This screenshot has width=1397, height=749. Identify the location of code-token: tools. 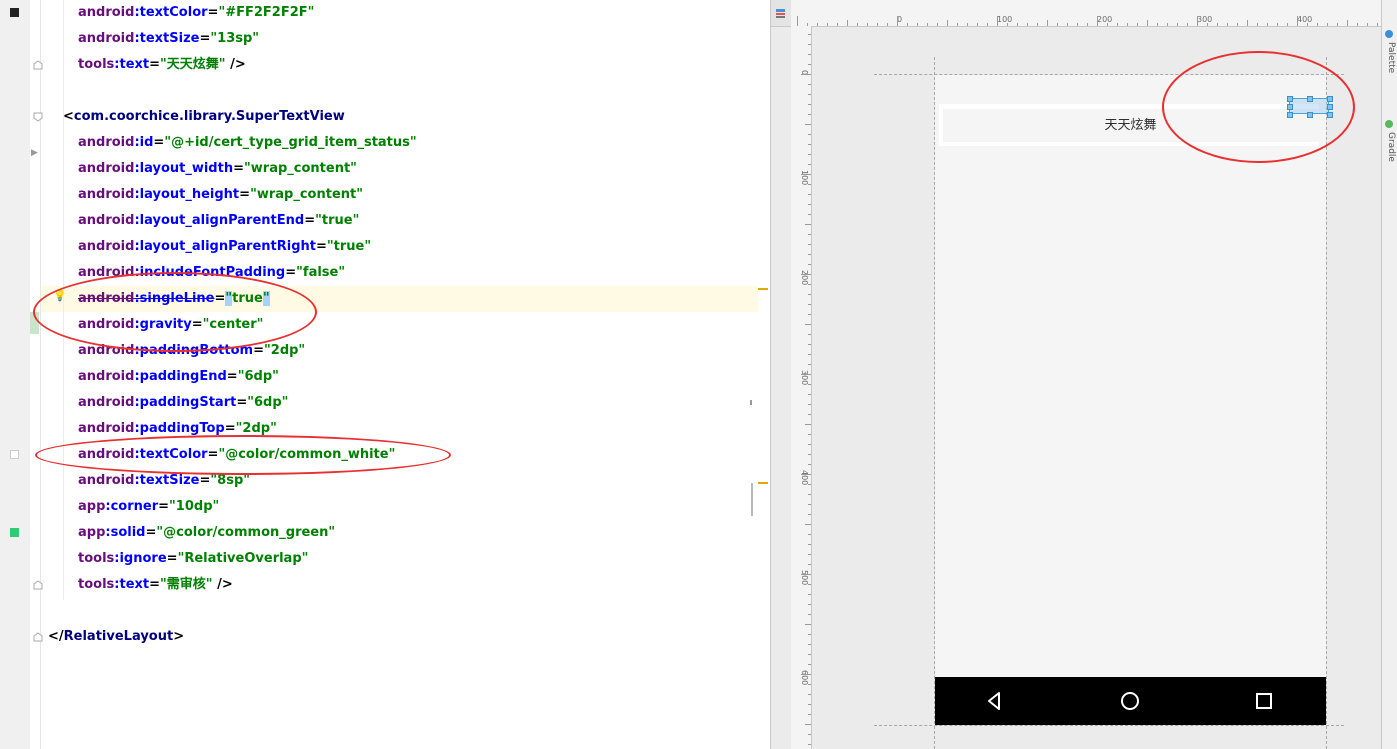
(96, 584).